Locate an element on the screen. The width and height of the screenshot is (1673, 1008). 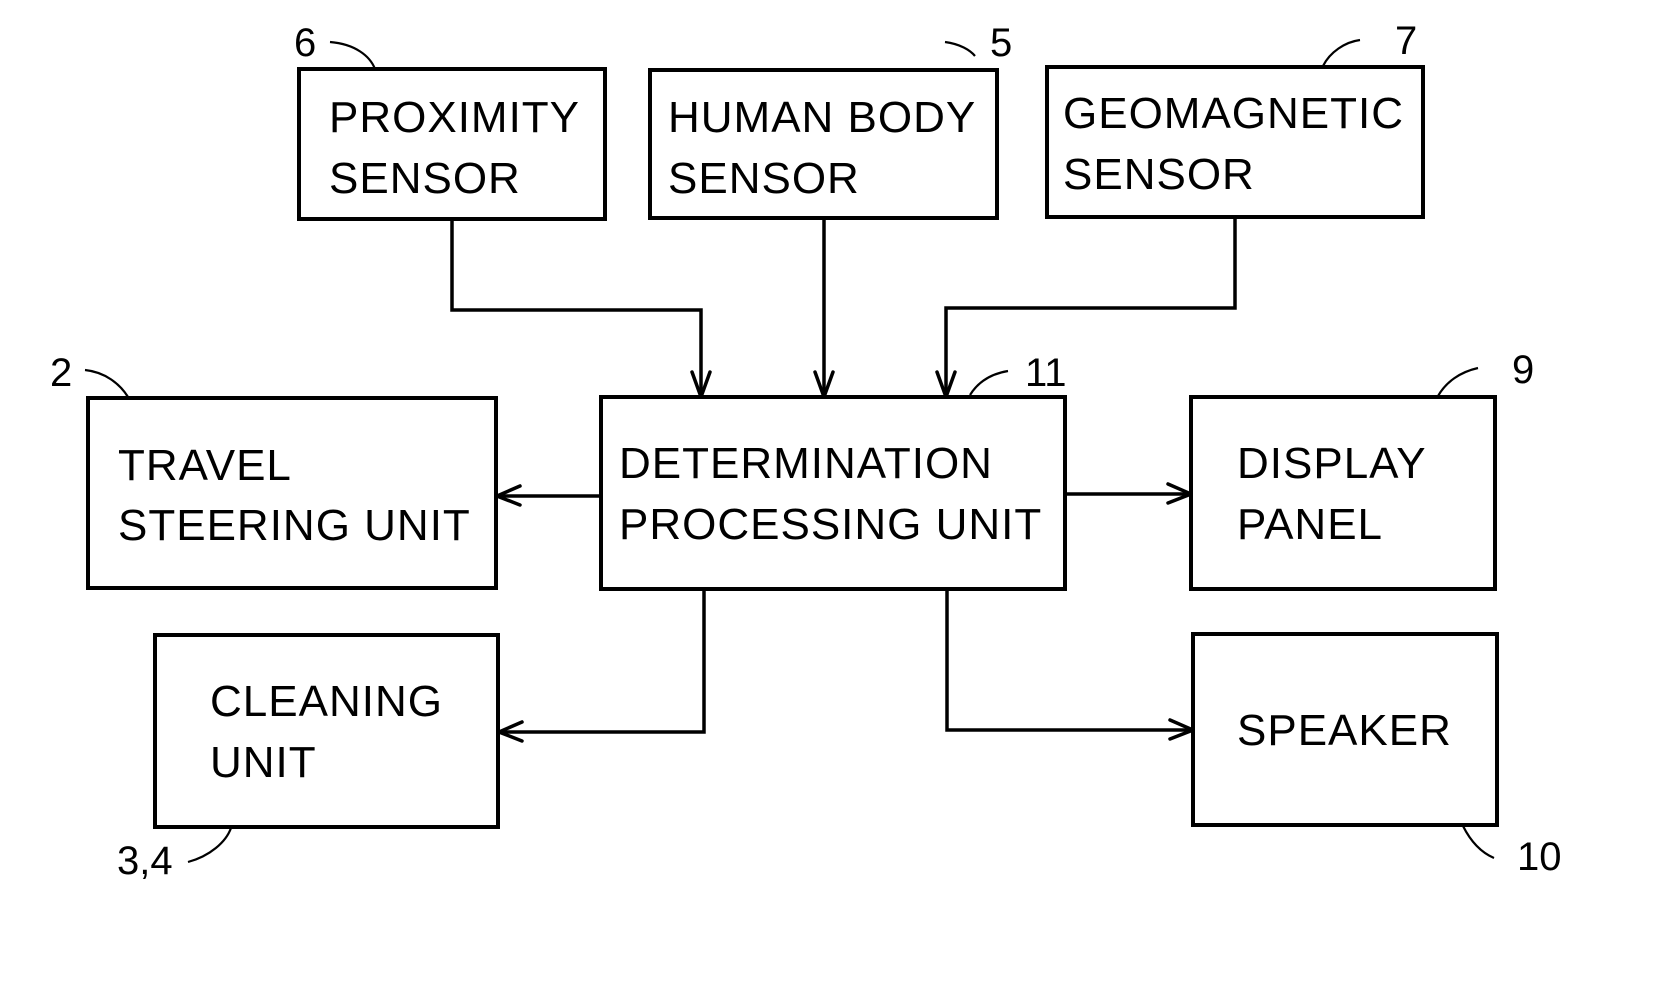
block-label-line: PROXIMITY is located at coordinates (454, 117).